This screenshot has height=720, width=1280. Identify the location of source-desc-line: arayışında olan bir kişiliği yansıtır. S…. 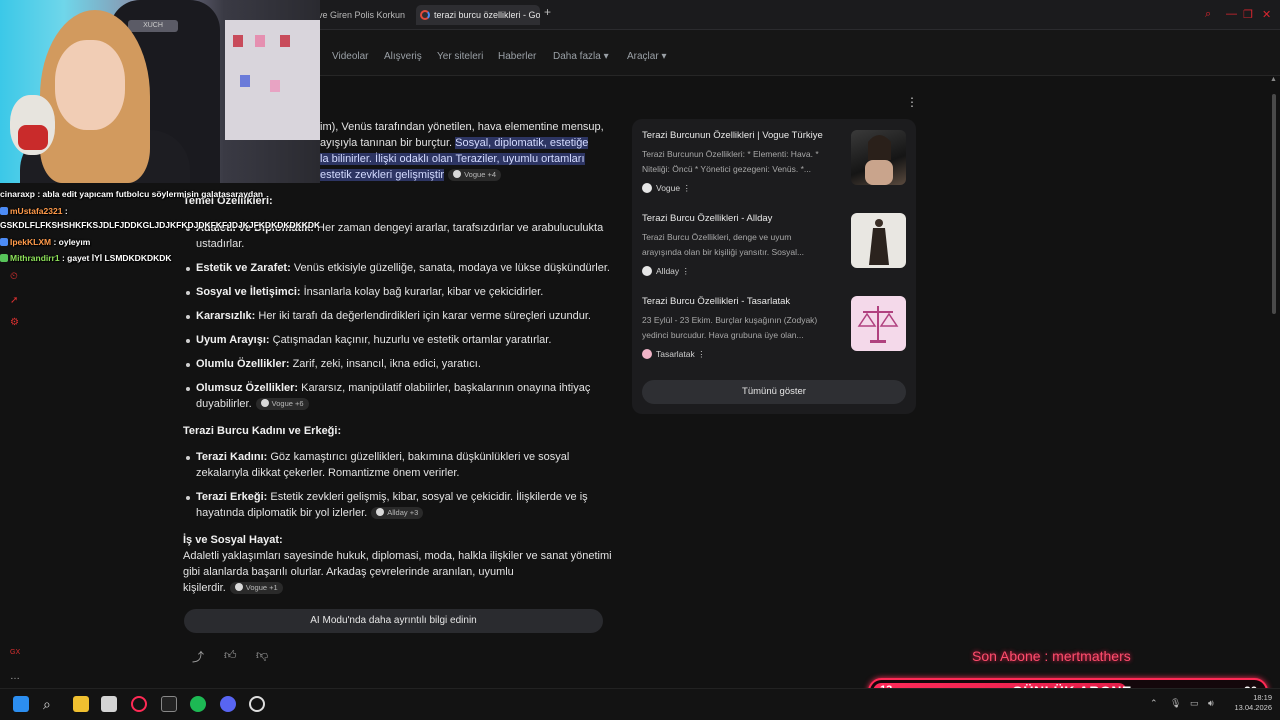
(723, 252).